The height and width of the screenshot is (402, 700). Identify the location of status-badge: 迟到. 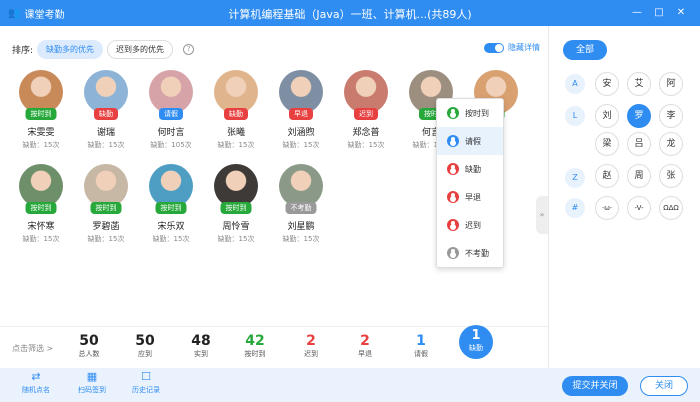
(366, 114).